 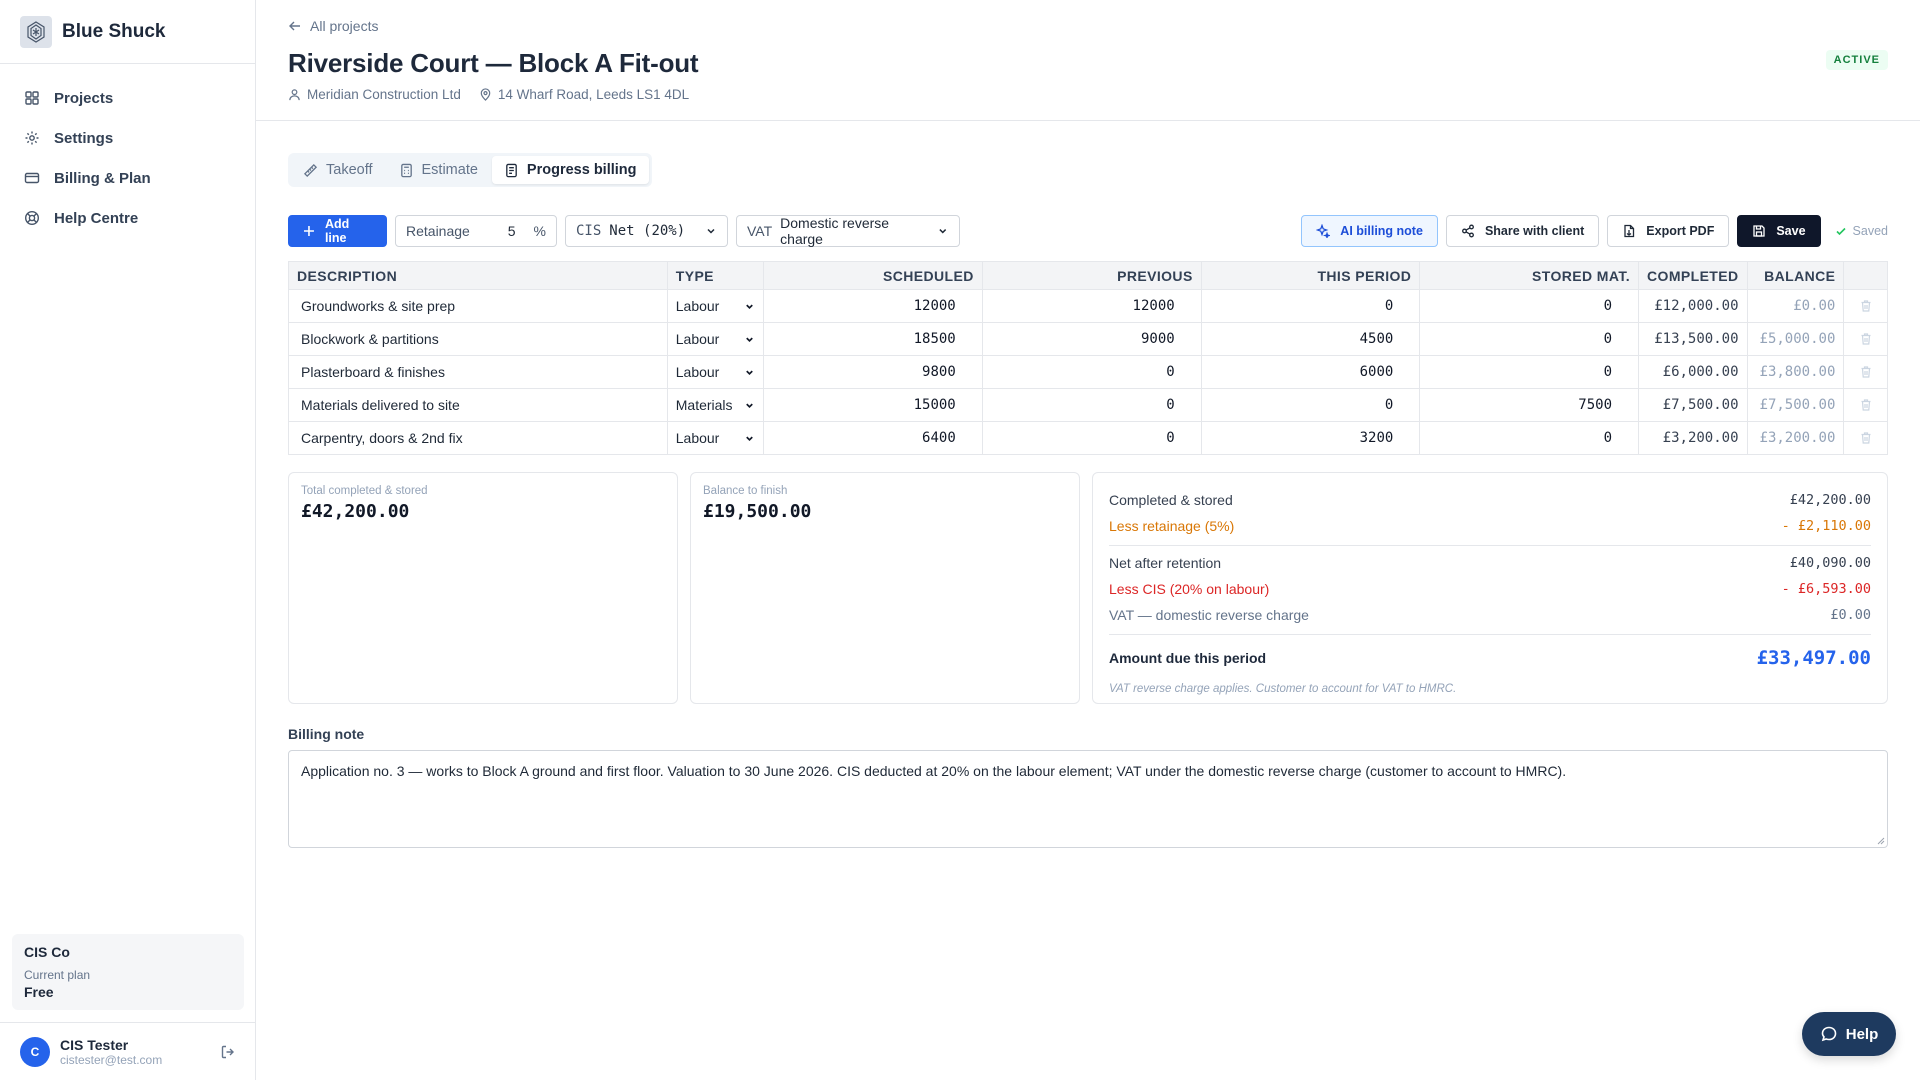 I want to click on share-icon, so click(x=1467, y=231).